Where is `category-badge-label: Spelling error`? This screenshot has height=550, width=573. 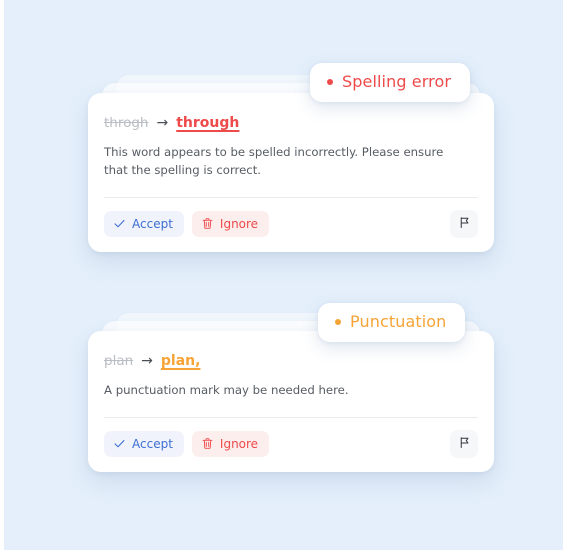 category-badge-label: Spelling error is located at coordinates (397, 81).